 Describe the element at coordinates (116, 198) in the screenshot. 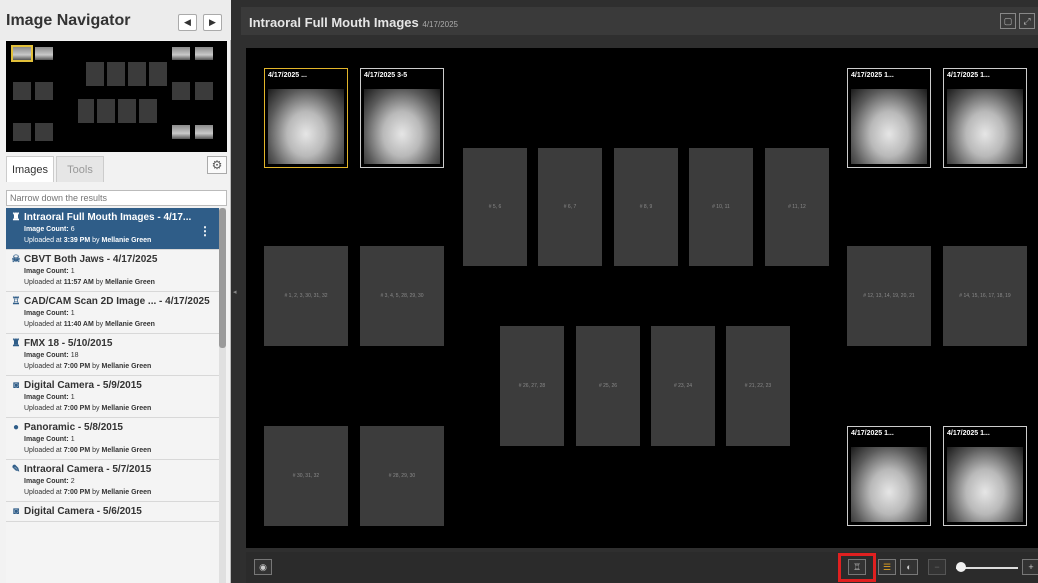

I see `search-input` at that location.